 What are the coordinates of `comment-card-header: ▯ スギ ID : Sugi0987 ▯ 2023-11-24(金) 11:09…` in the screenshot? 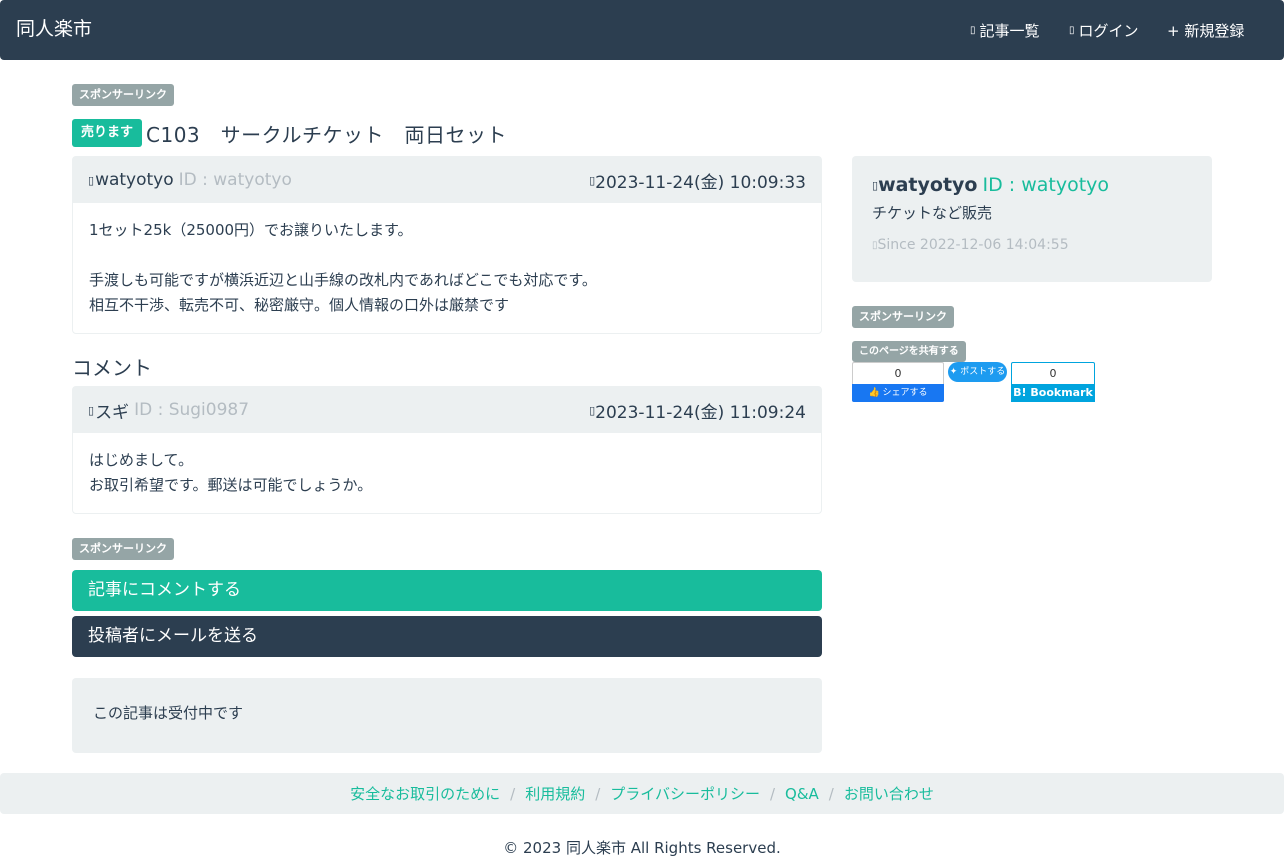 It's located at (447, 410).